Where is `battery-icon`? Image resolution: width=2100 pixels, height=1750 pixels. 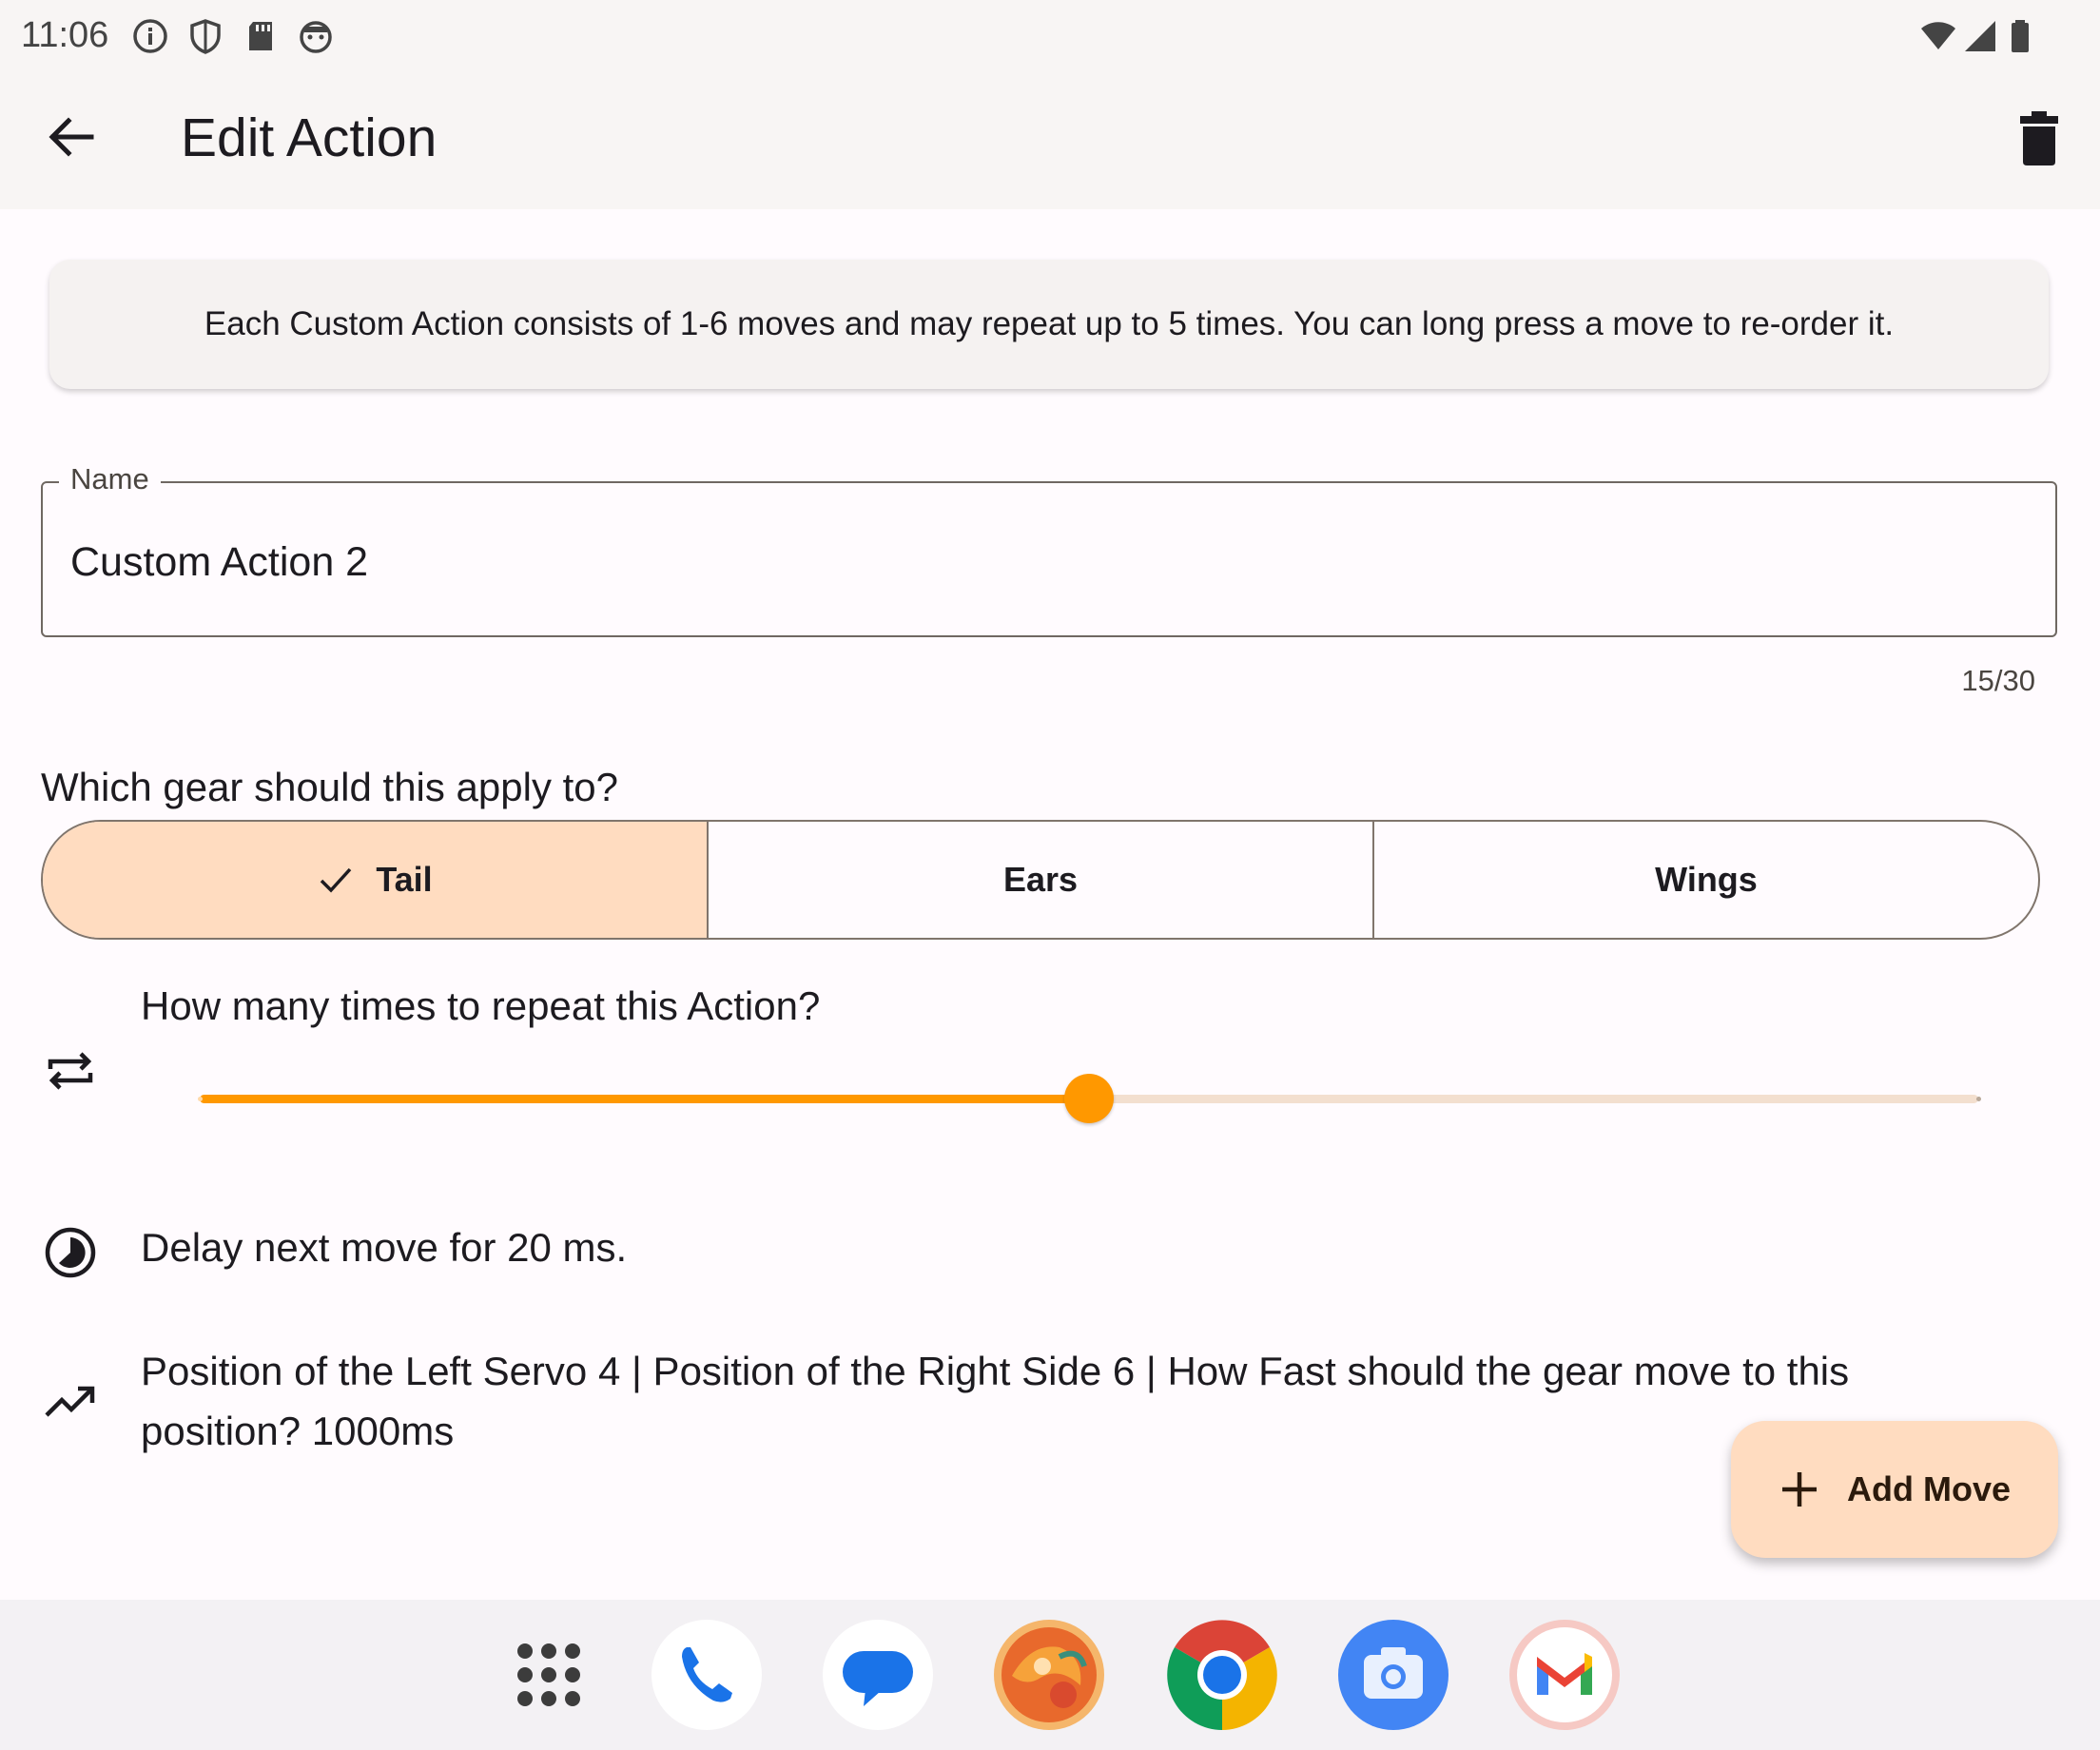
battery-icon is located at coordinates (2020, 36).